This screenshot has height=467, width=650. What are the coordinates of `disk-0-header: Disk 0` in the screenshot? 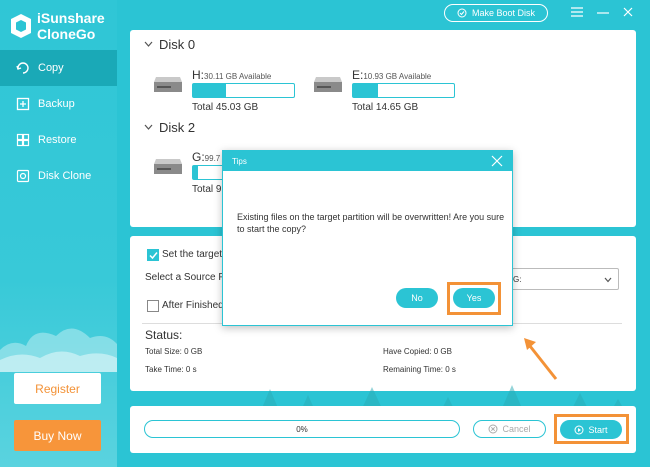 It's located at (169, 44).